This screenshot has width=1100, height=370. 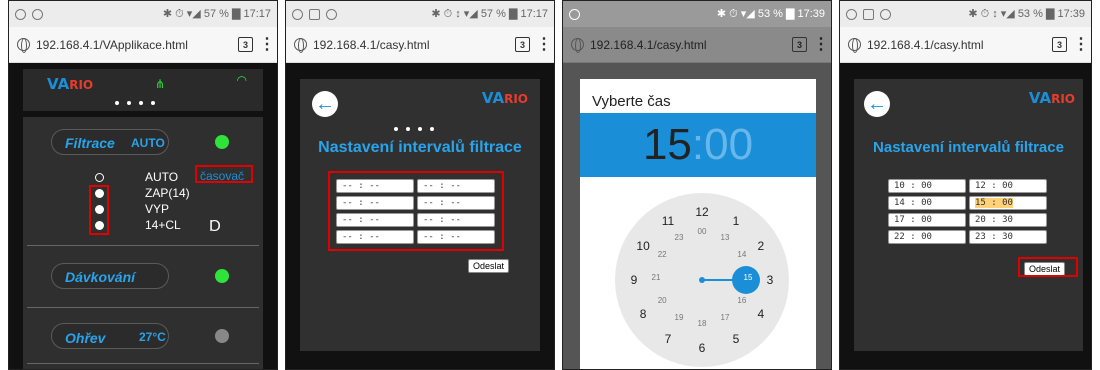 What do you see at coordinates (927, 186) in the screenshot?
I see `interval-1-start: 10 : 00` at bounding box center [927, 186].